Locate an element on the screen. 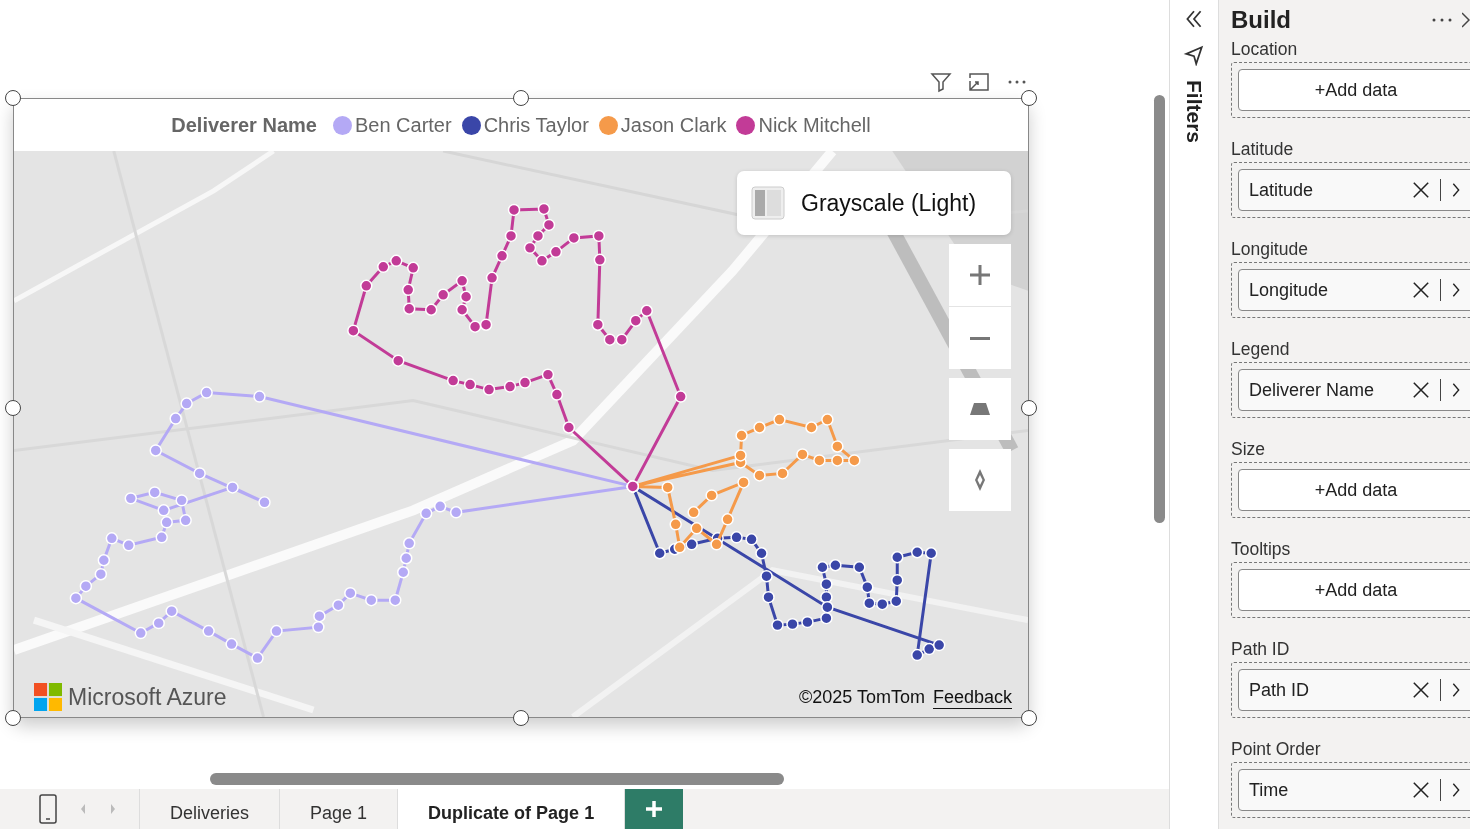 The height and width of the screenshot is (829, 1470). legend-label: Ben Carter is located at coordinates (403, 125).